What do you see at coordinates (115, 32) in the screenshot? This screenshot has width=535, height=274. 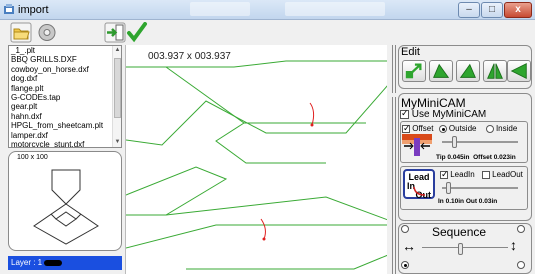 I see `import-arrow-icon` at bounding box center [115, 32].